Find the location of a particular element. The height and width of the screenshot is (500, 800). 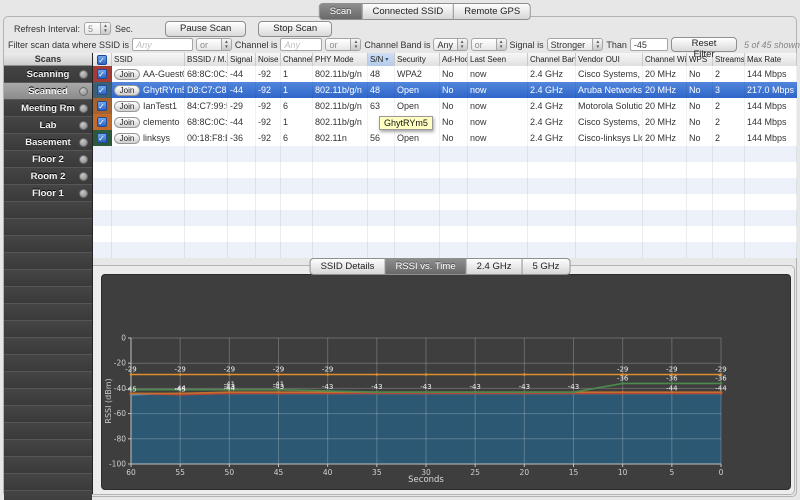

sidebar-item-scanning: Scanning is located at coordinates (48, 74).